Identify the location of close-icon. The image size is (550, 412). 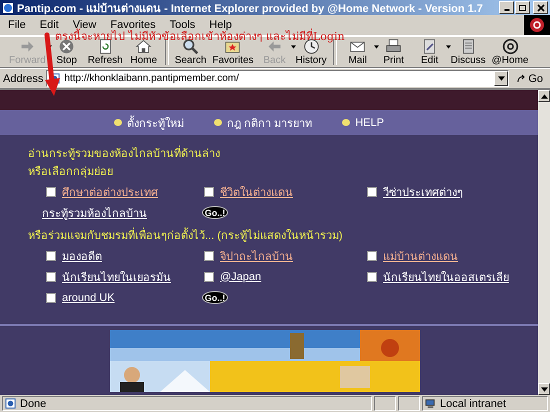
(541, 7).